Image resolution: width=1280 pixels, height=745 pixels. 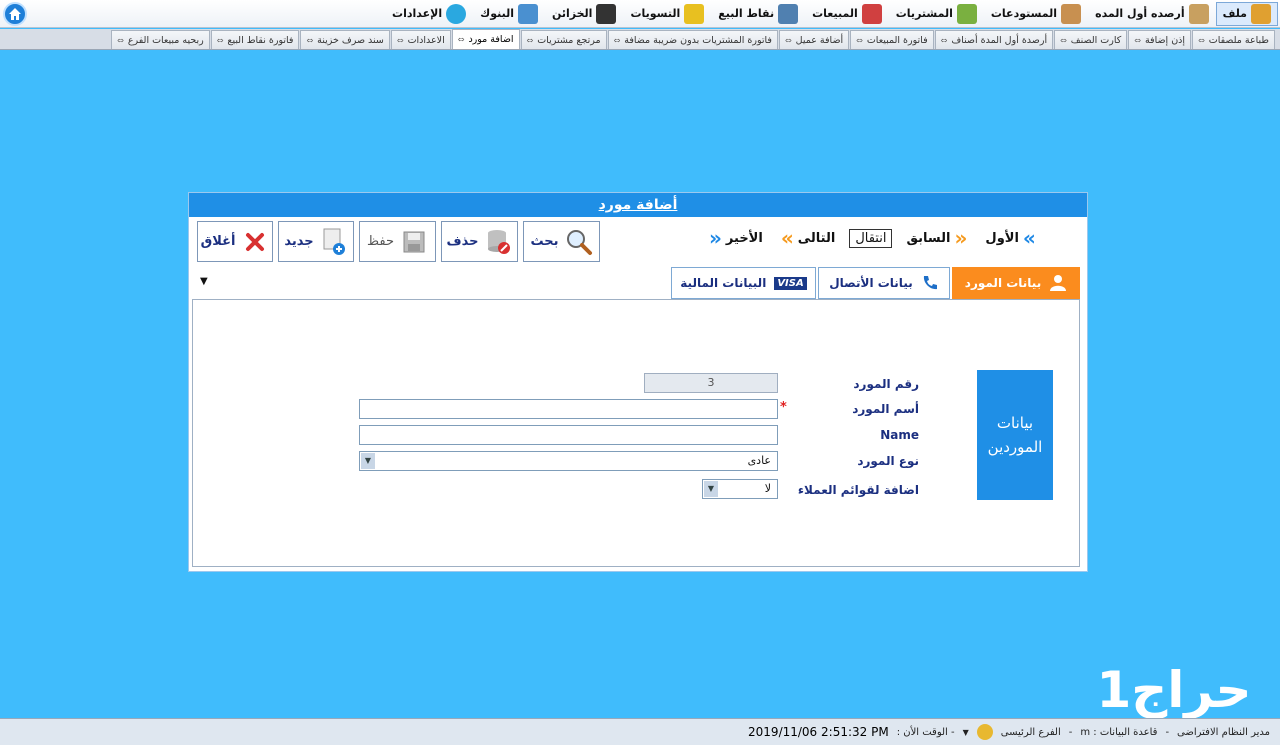 What do you see at coordinates (345, 39) in the screenshot?
I see `doc-tab-cash-voucher: سند صرف خزينة ⇔` at bounding box center [345, 39].